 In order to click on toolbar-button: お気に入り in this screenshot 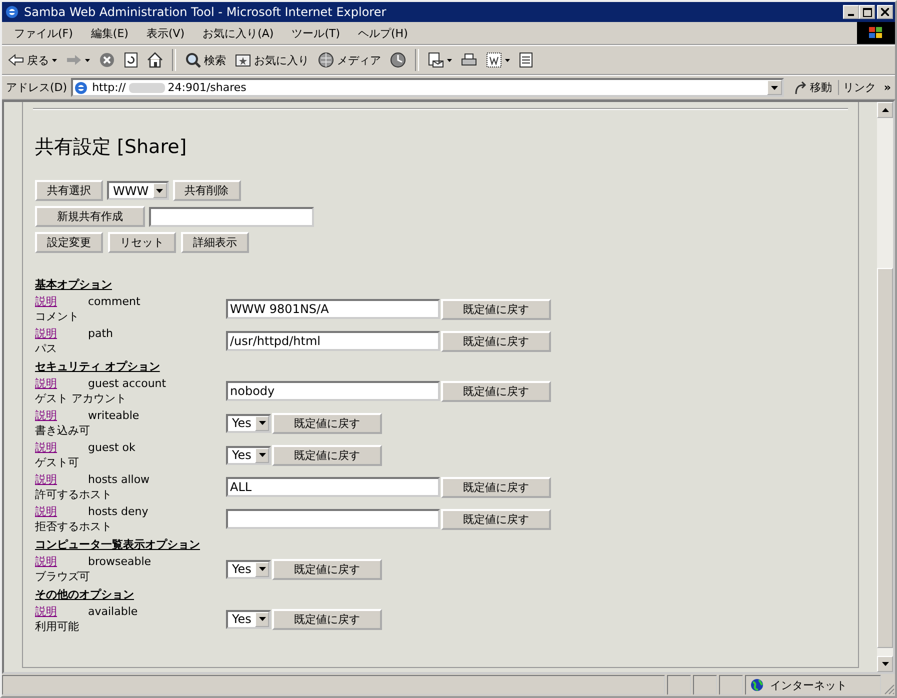, I will do `click(272, 60)`.